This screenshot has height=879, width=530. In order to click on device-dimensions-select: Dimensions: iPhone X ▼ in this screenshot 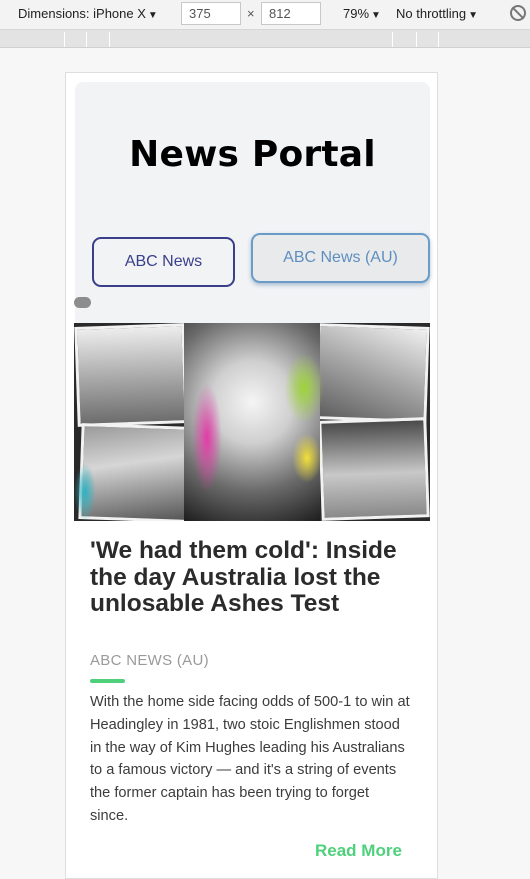, I will do `click(88, 13)`.